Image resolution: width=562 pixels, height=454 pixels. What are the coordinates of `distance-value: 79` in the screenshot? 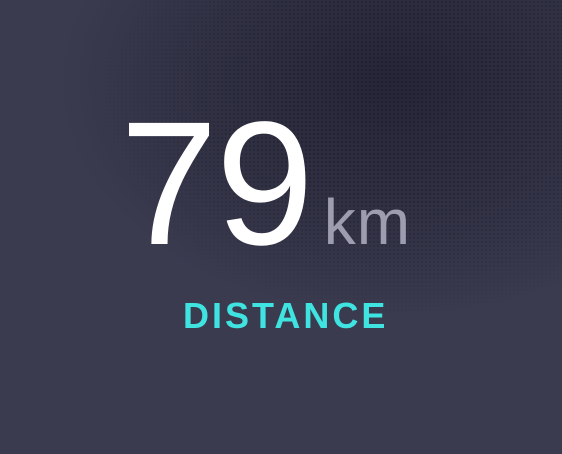 It's located at (217, 184).